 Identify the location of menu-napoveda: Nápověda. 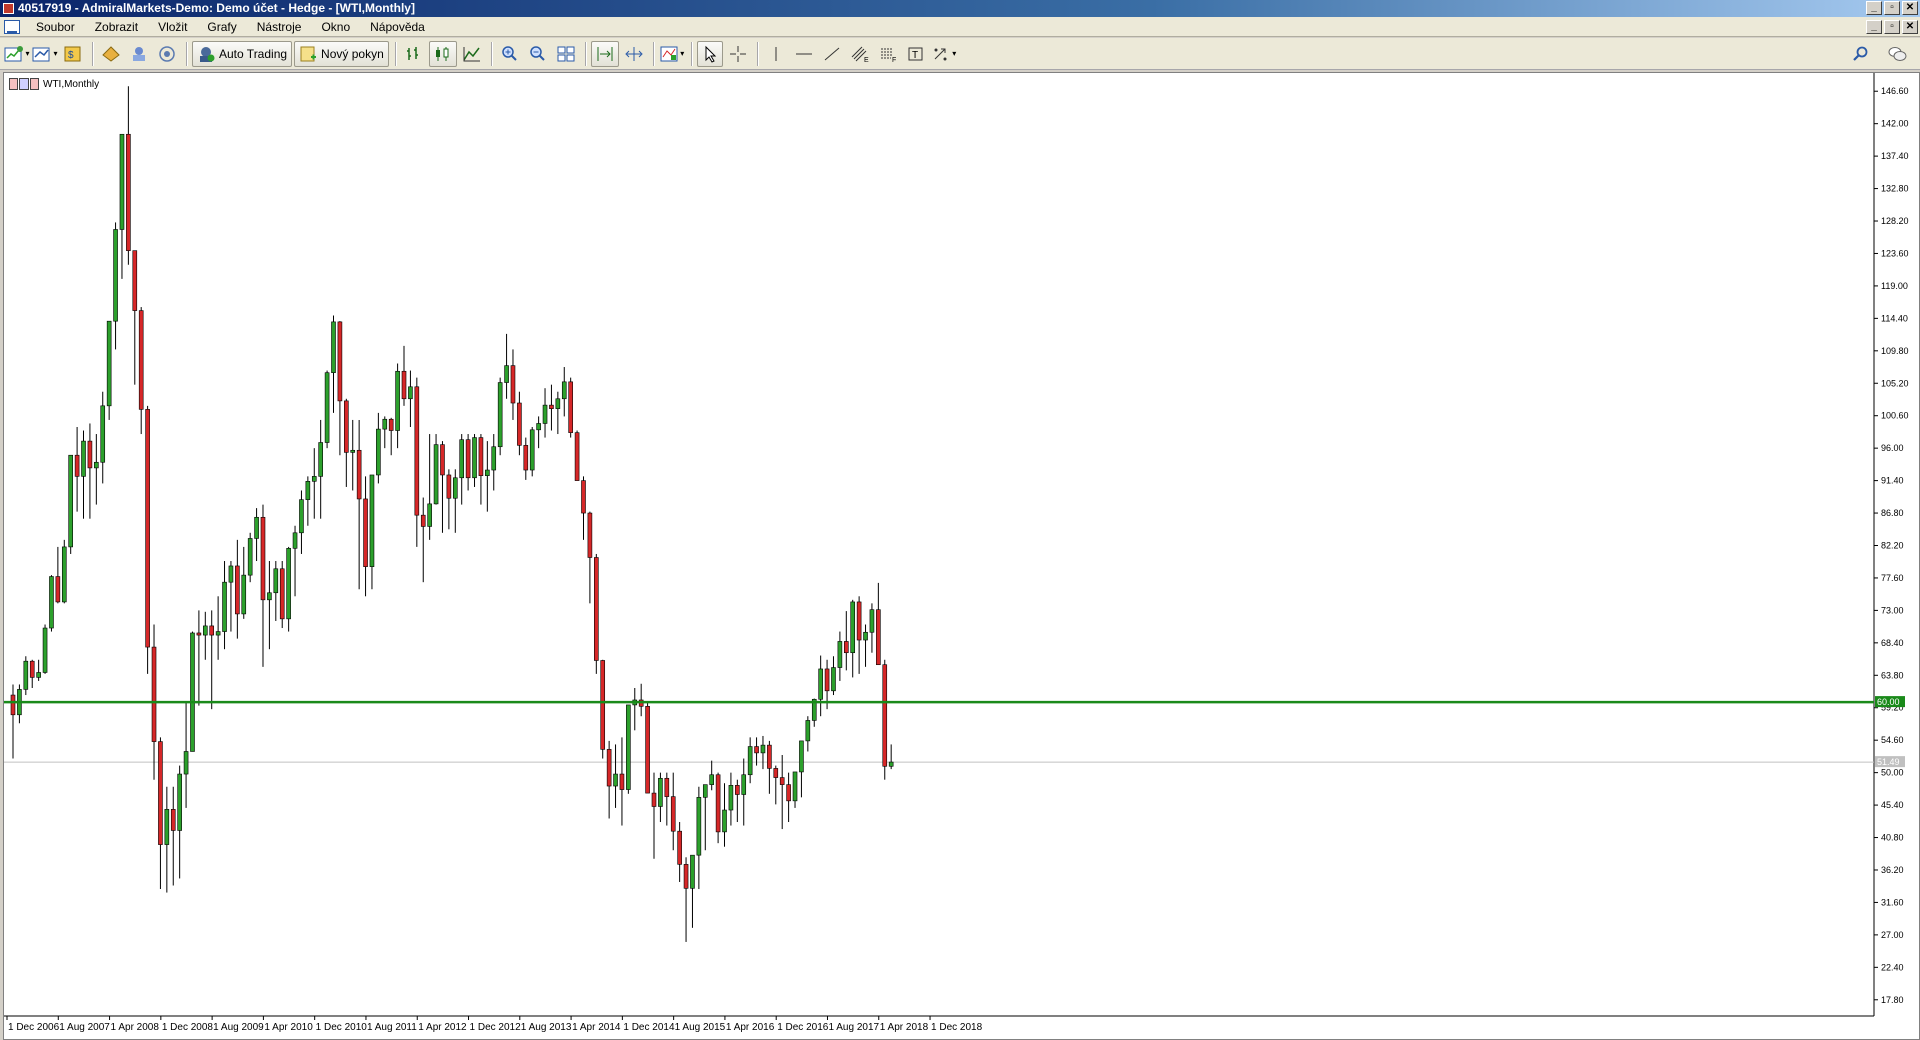
(397, 27).